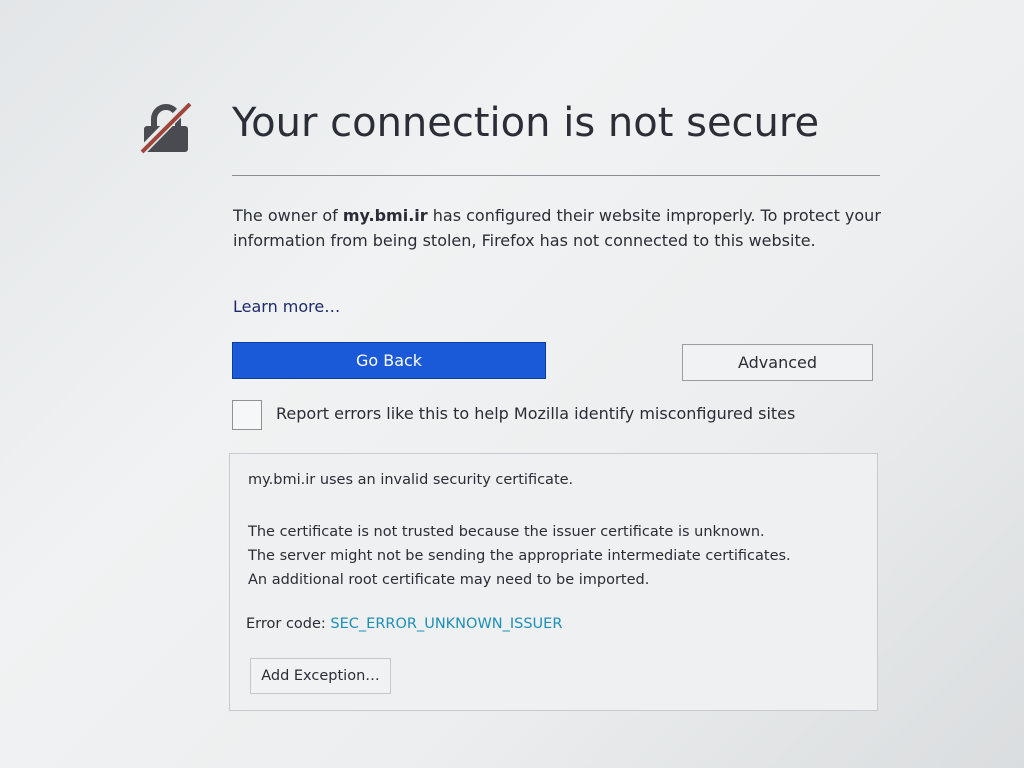 Image resolution: width=1024 pixels, height=768 pixels. I want to click on intro-domain: my.bmi.ir, so click(385, 215).